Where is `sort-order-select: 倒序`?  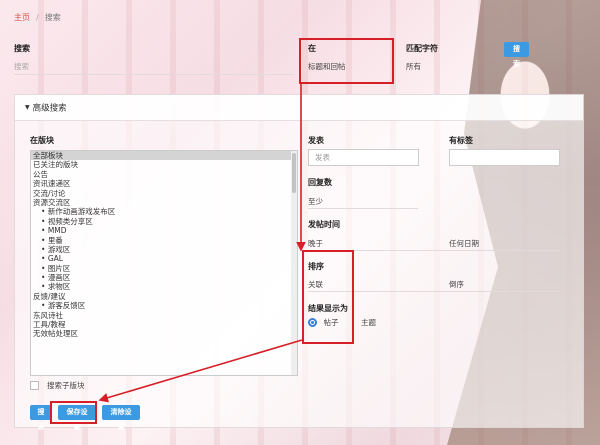
sort-order-select: 倒序 is located at coordinates (456, 284).